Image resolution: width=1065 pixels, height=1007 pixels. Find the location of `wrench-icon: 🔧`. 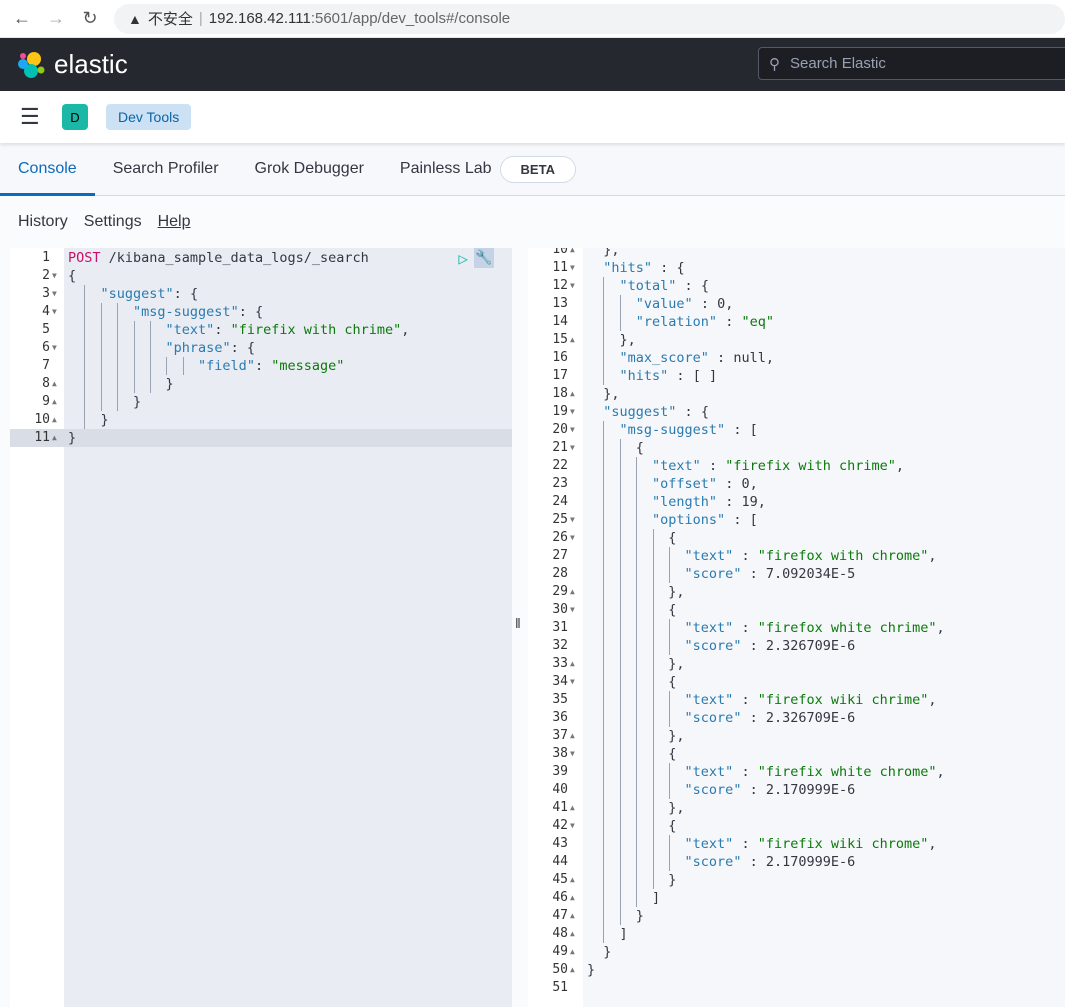

wrench-icon: 🔧 is located at coordinates (484, 258).